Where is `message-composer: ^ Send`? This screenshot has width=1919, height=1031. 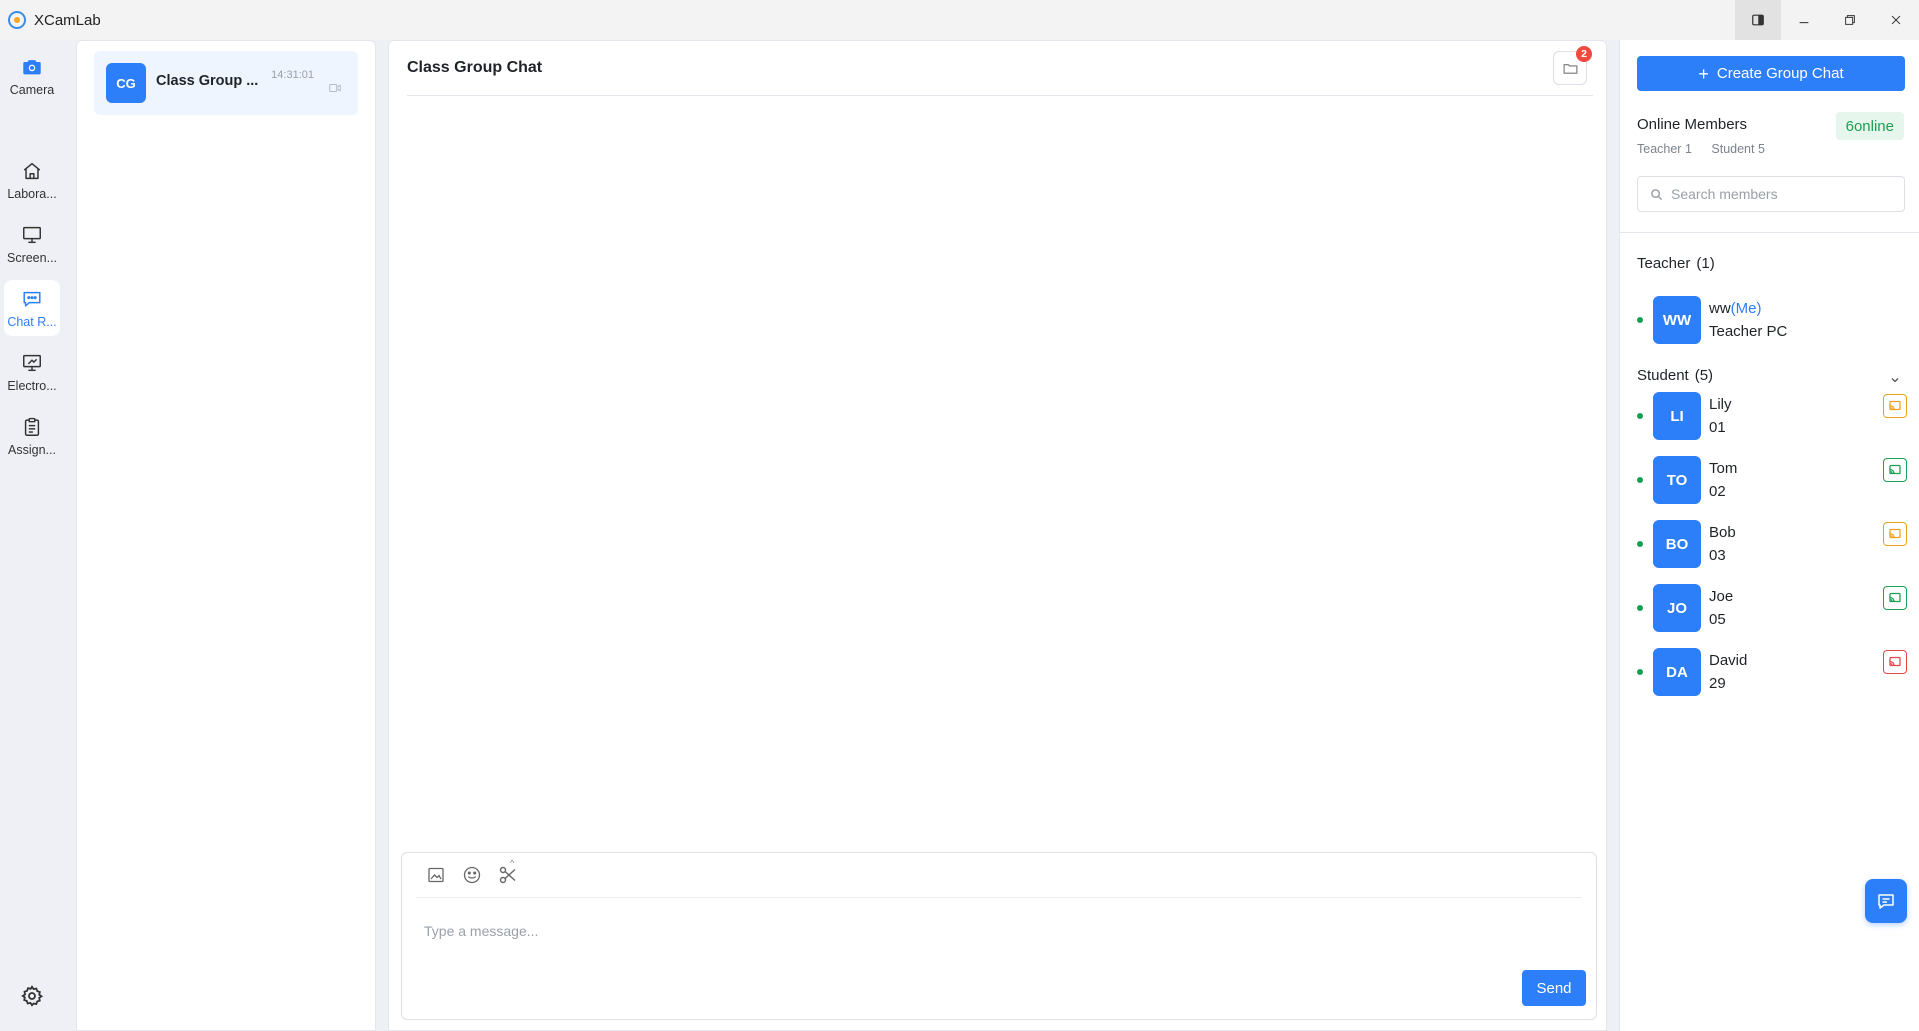
message-composer: ^ Send is located at coordinates (999, 936).